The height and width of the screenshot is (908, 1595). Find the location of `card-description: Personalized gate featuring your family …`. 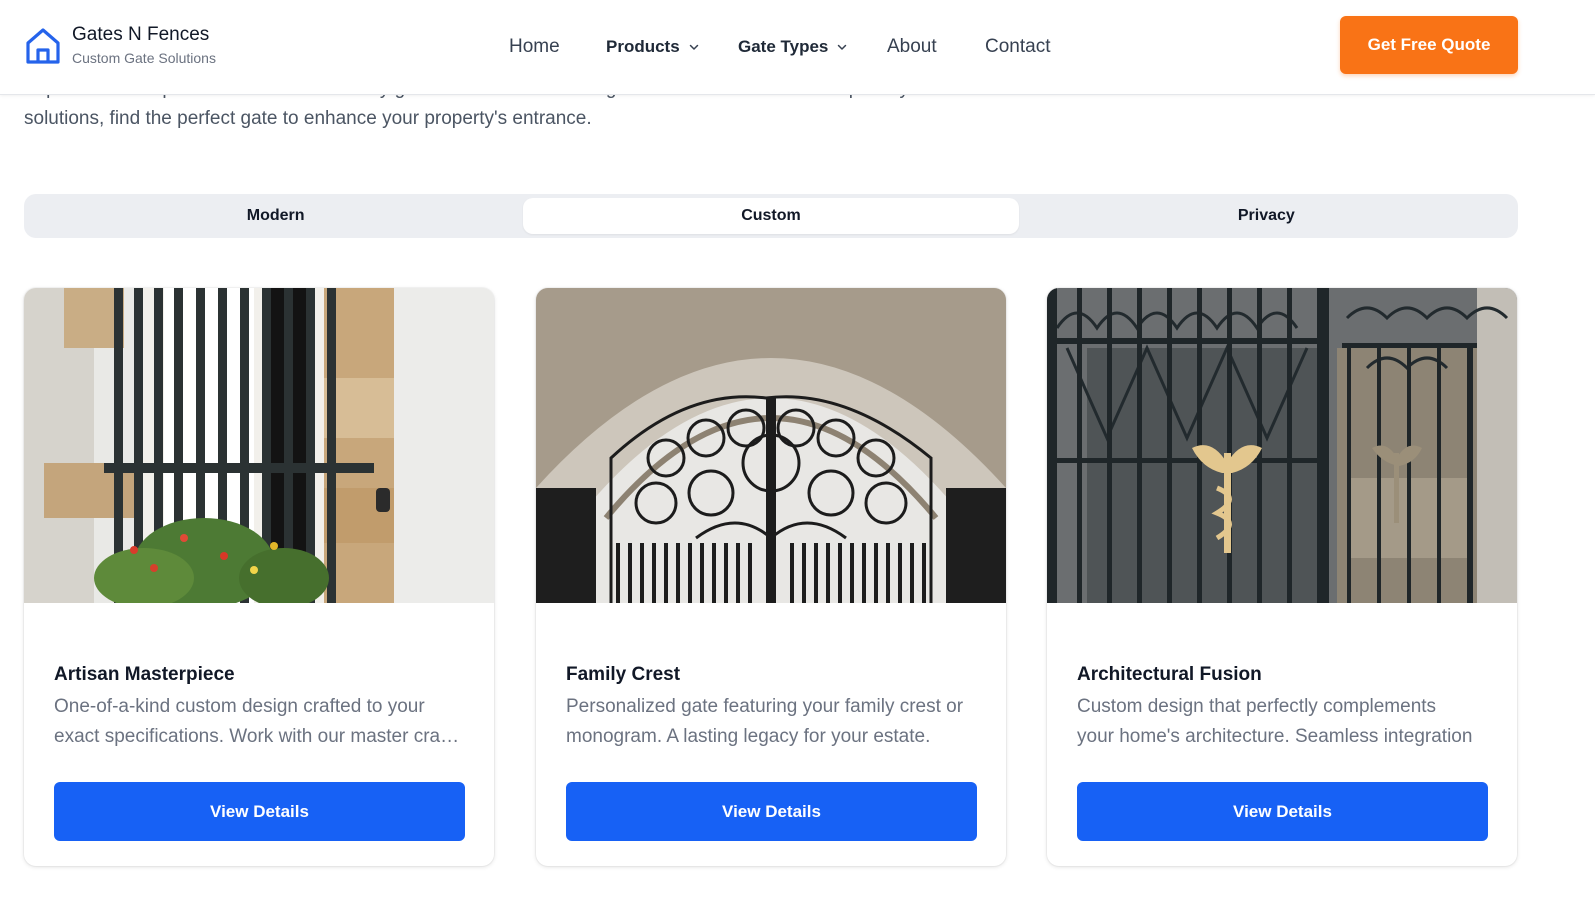

card-description: Personalized gate featuring your family … is located at coordinates (771, 721).